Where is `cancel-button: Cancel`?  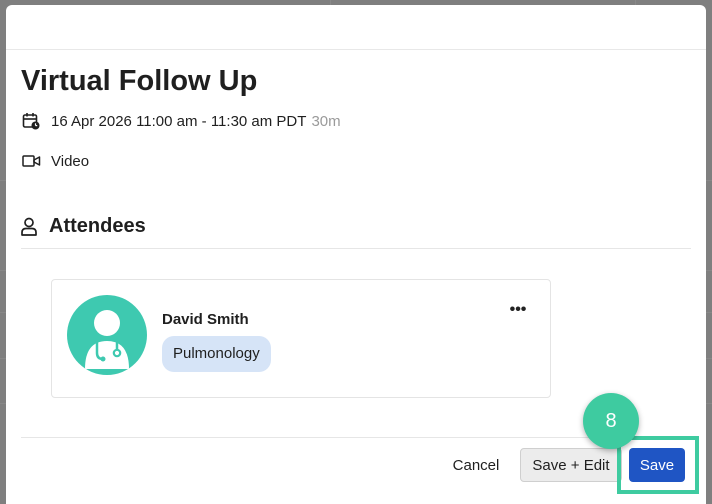
cancel-button: Cancel is located at coordinates (476, 465).